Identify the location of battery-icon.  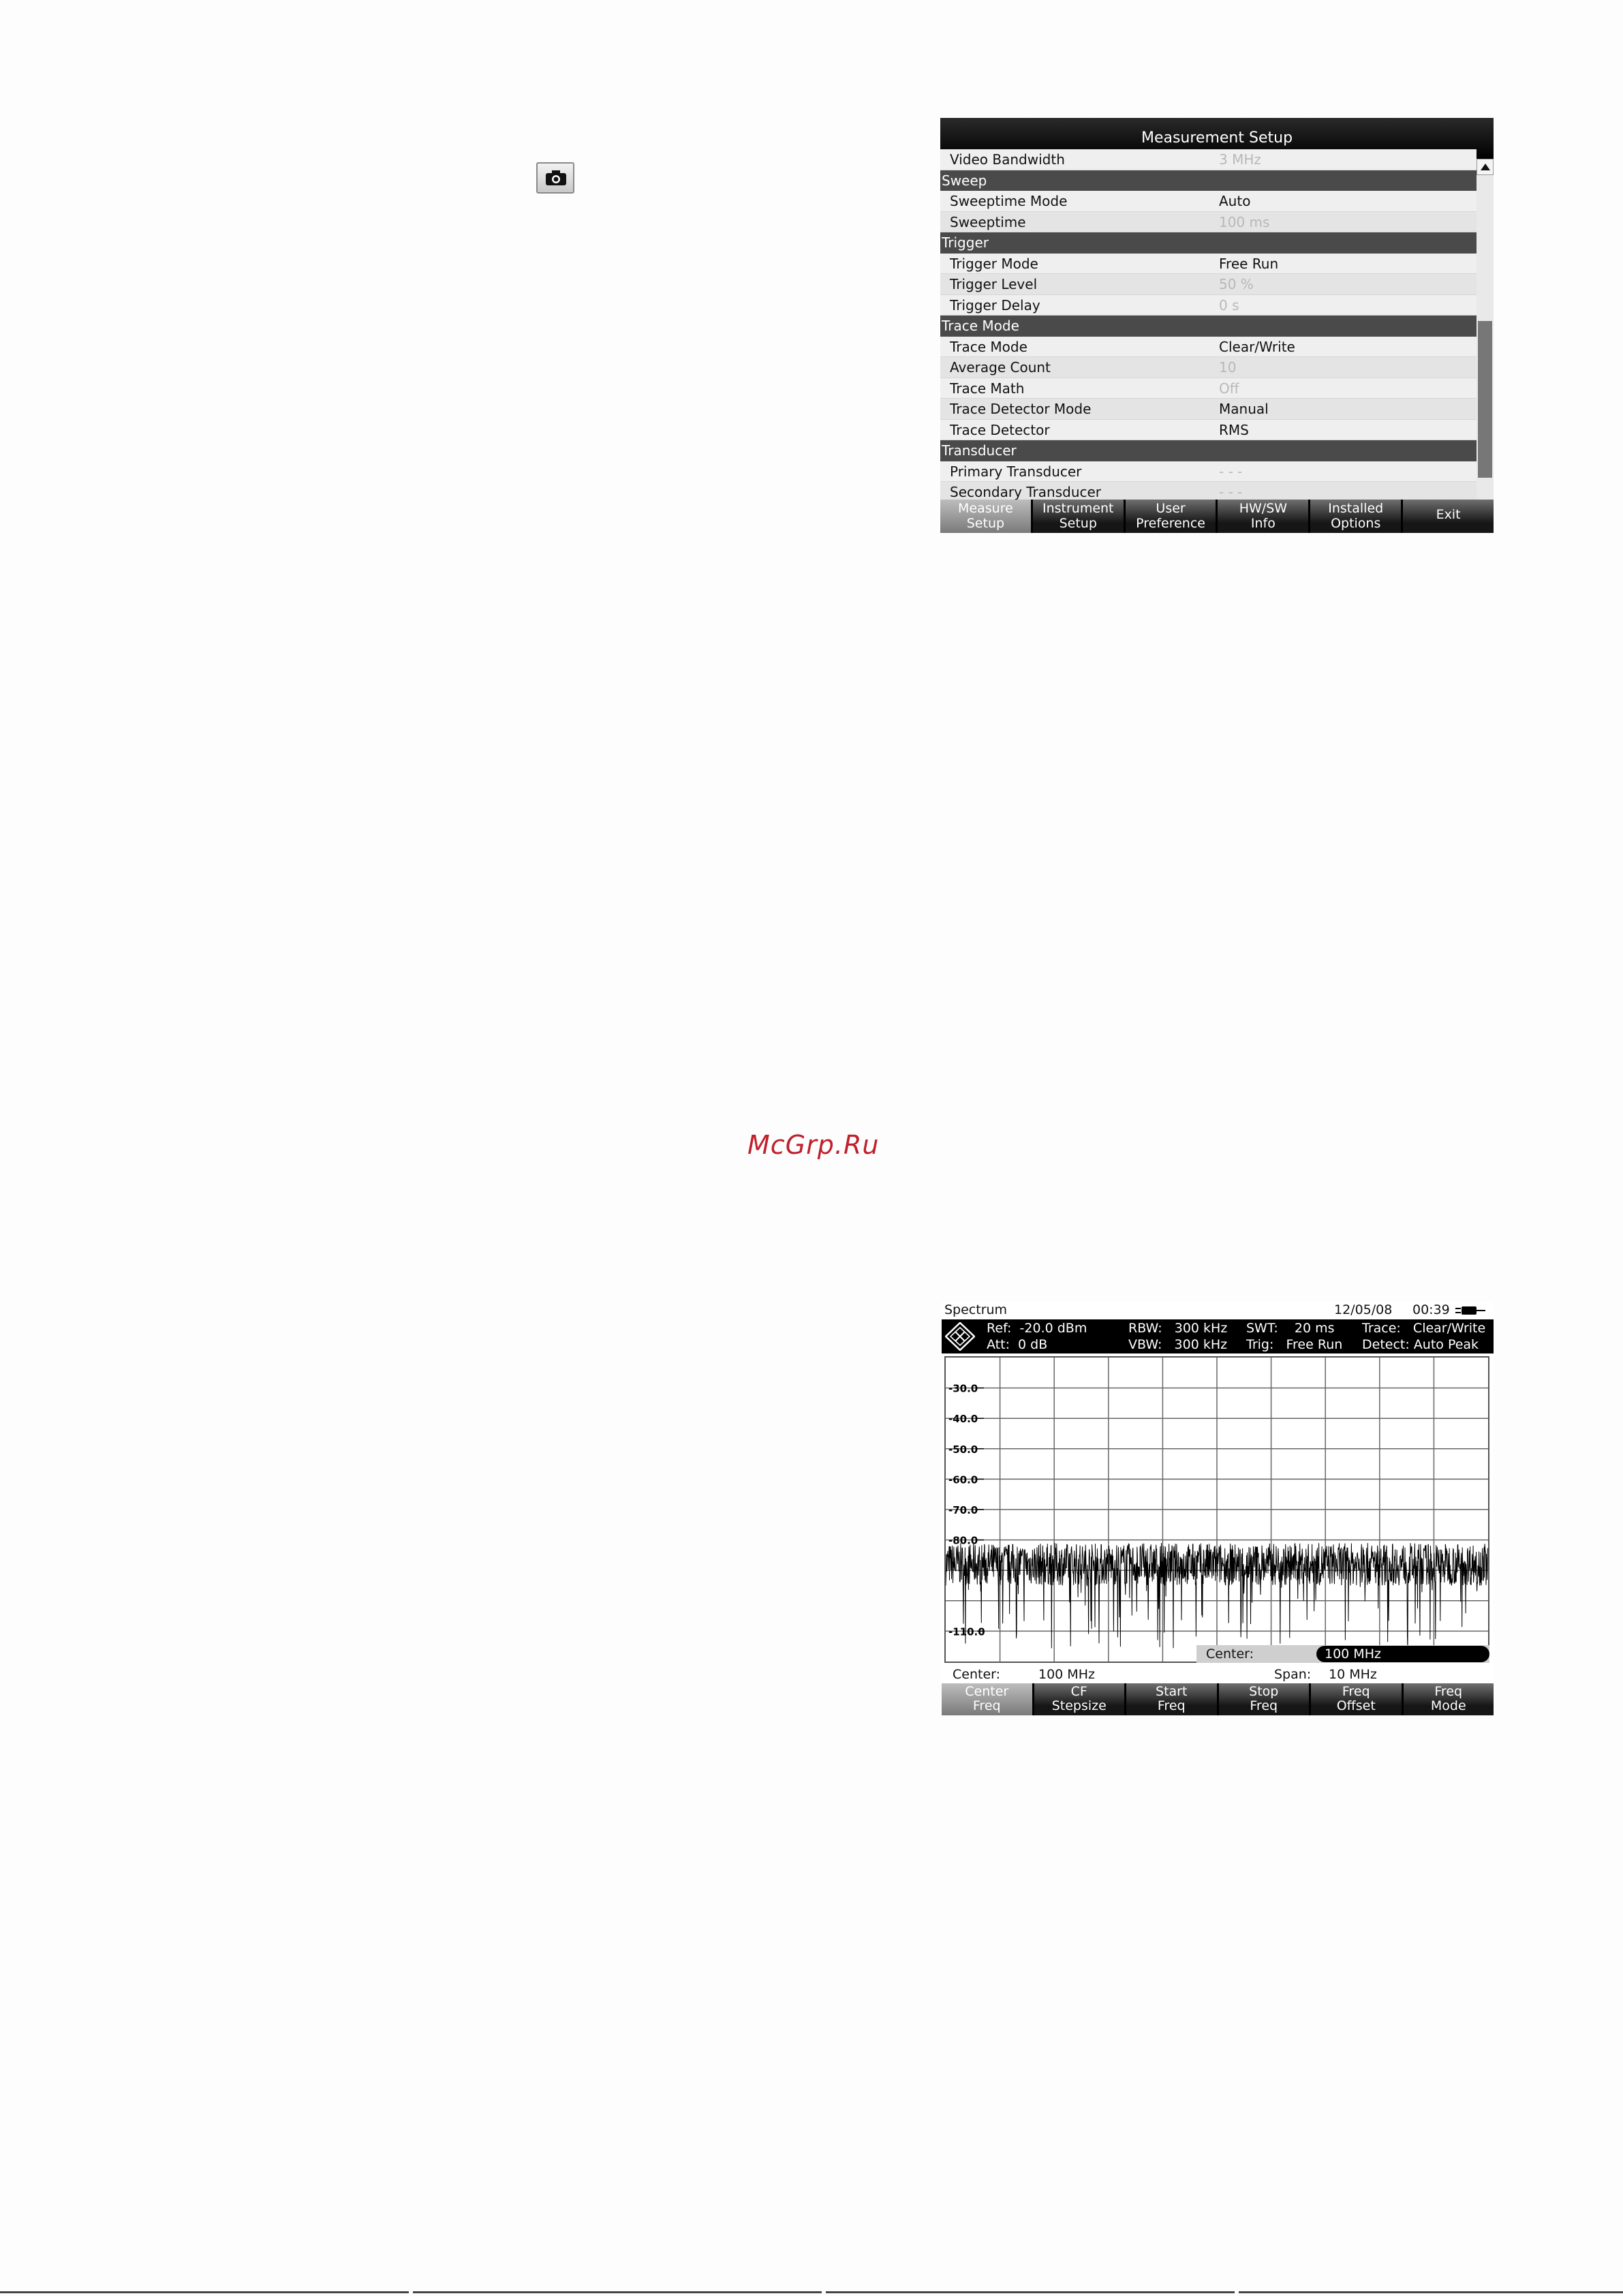
(1470, 1310).